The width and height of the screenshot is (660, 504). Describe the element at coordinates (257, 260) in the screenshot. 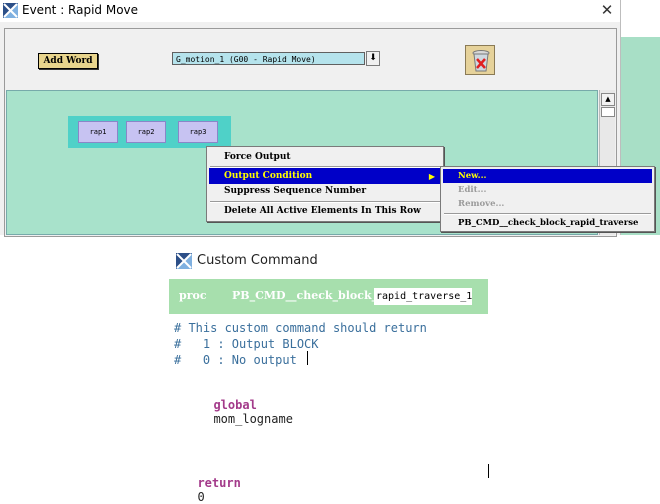

I see `custom-command-title: Custom Command` at that location.